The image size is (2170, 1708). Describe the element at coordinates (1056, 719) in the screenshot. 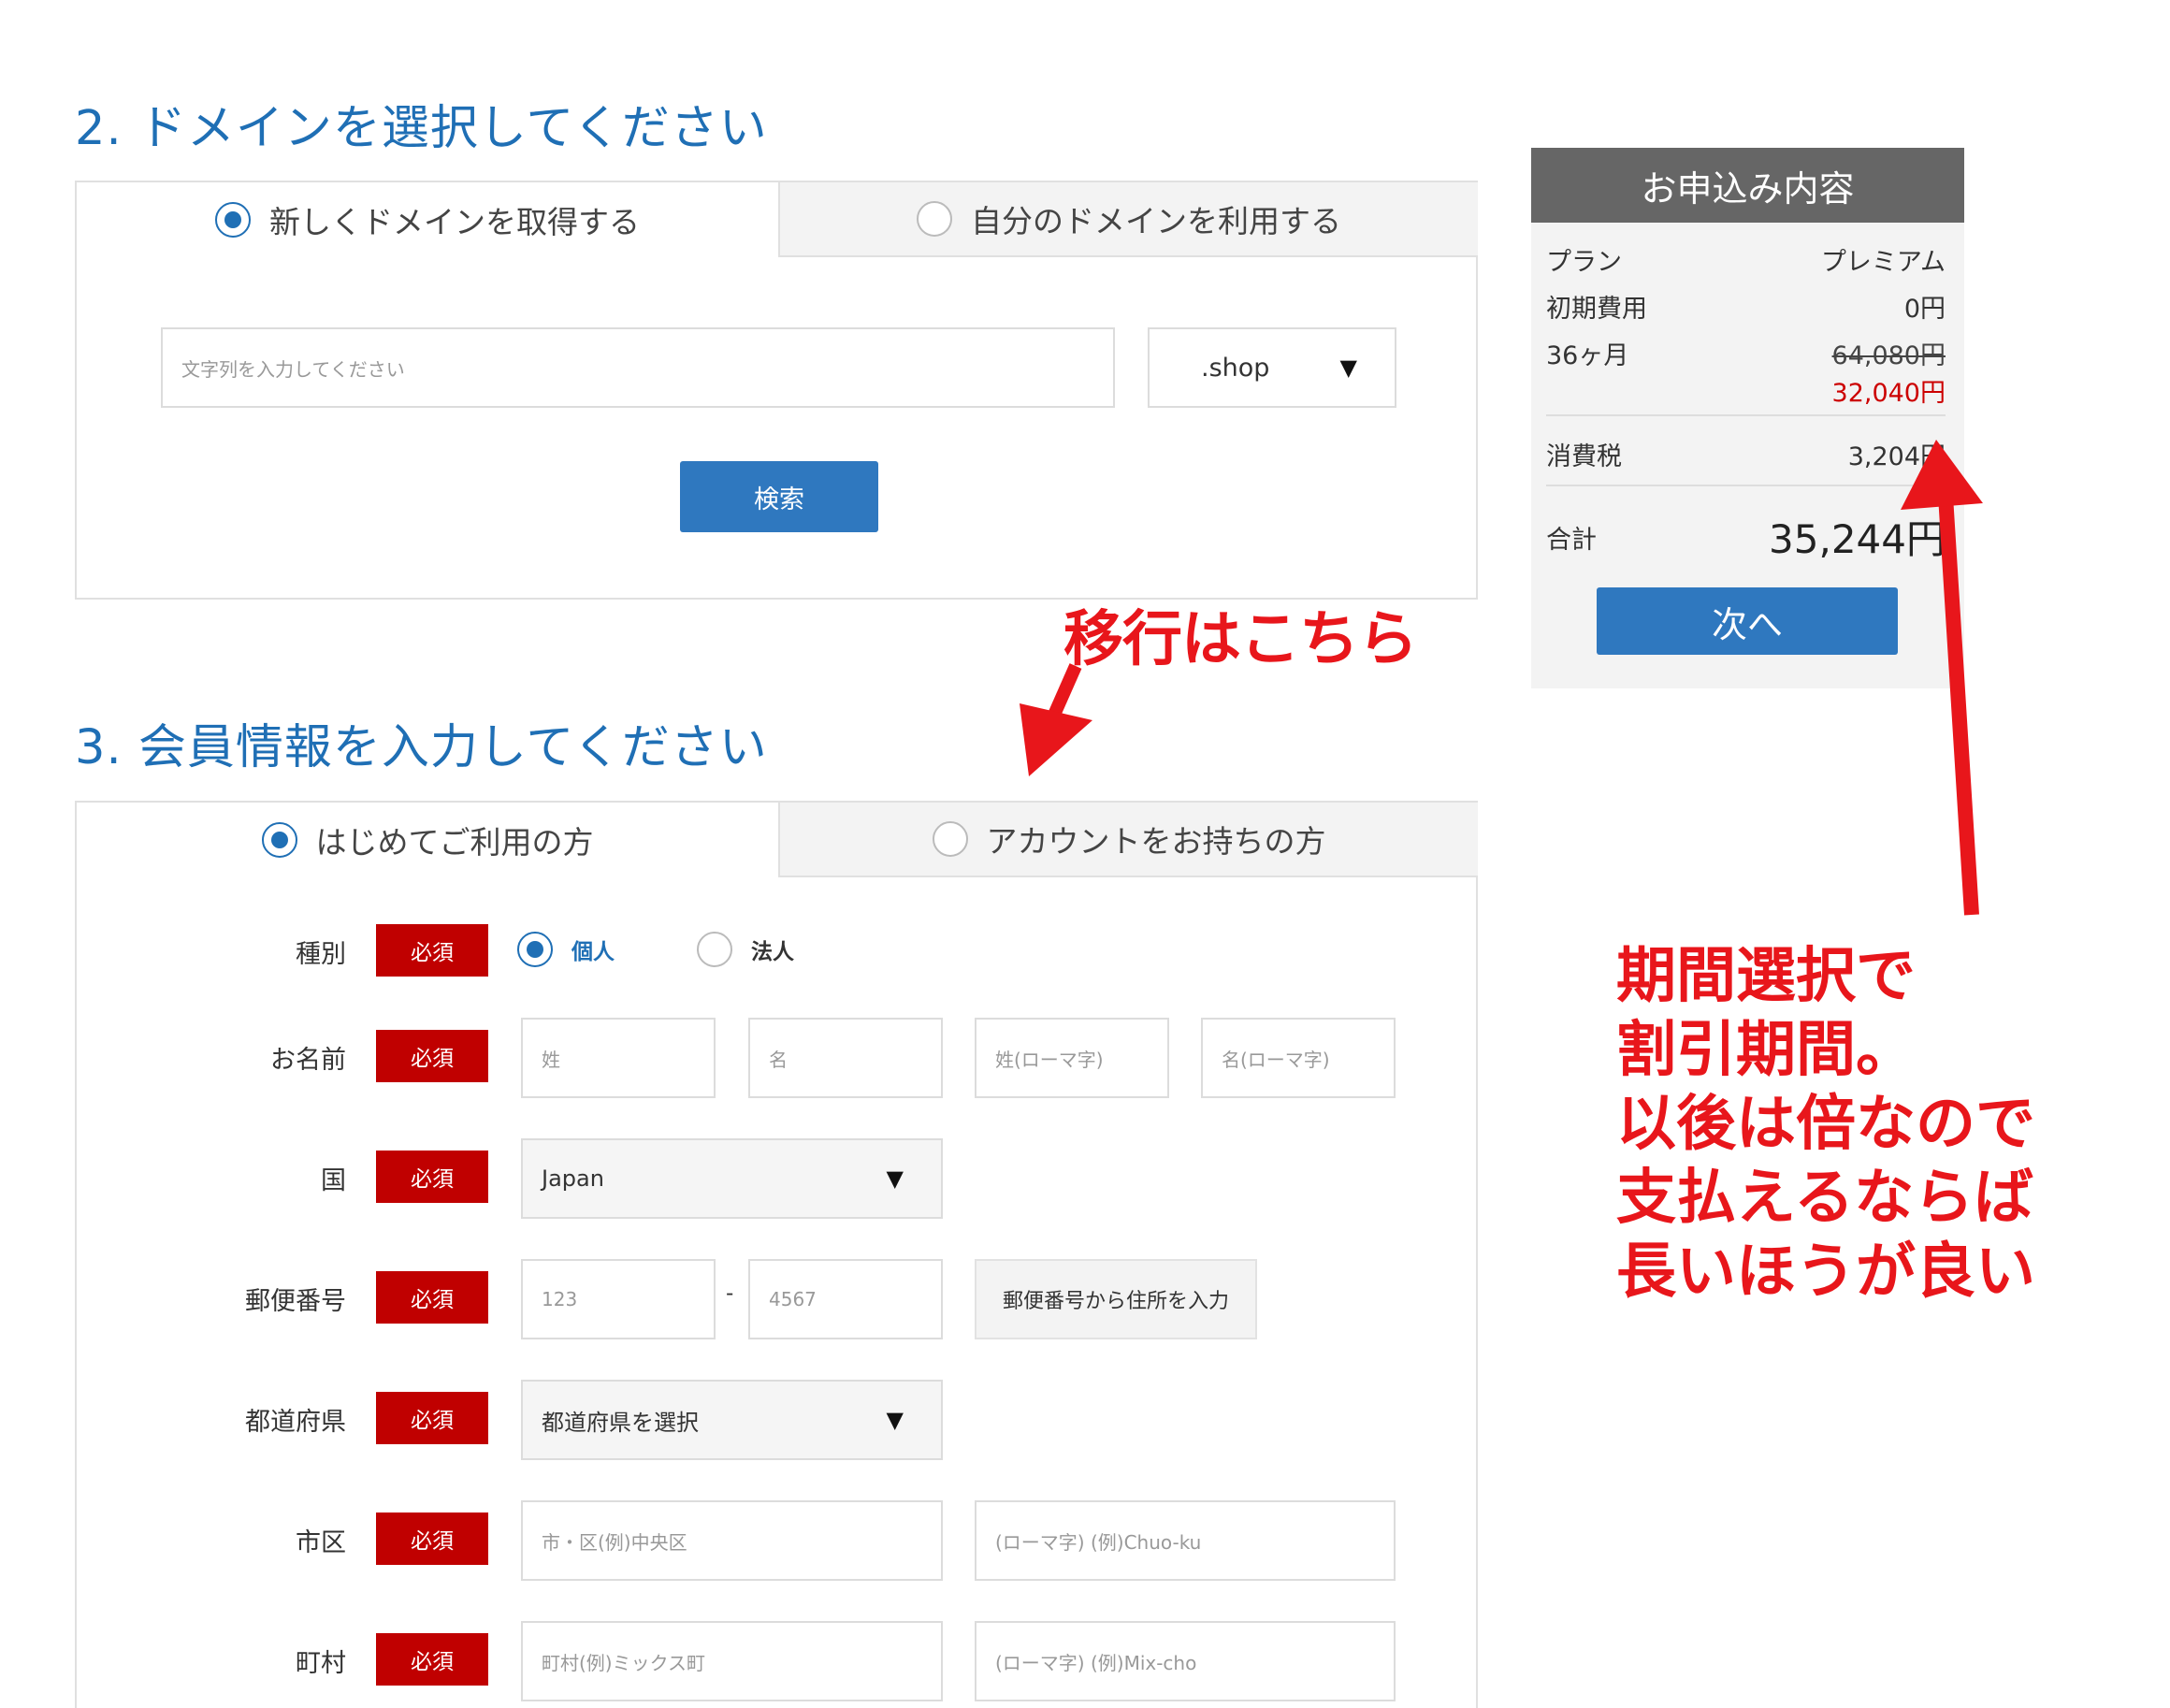

I see `arrow-down-left-icon` at that location.